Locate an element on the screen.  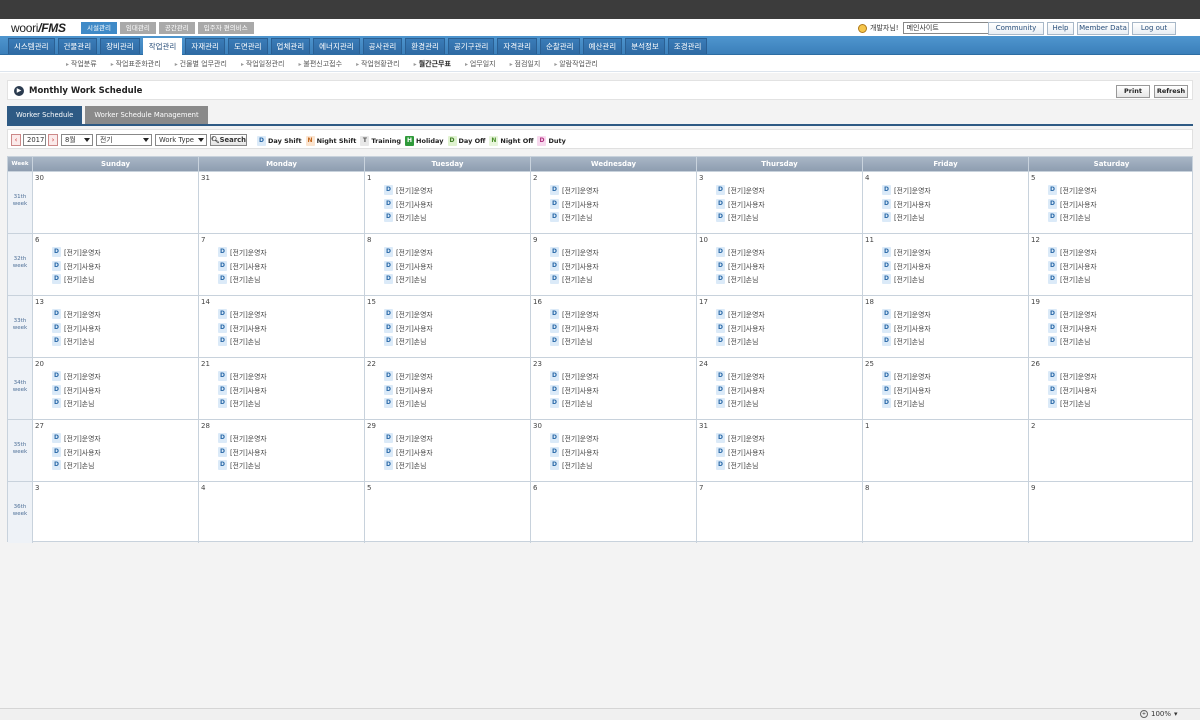
subnav-item: 점검일지 is located at coordinates (525, 64).